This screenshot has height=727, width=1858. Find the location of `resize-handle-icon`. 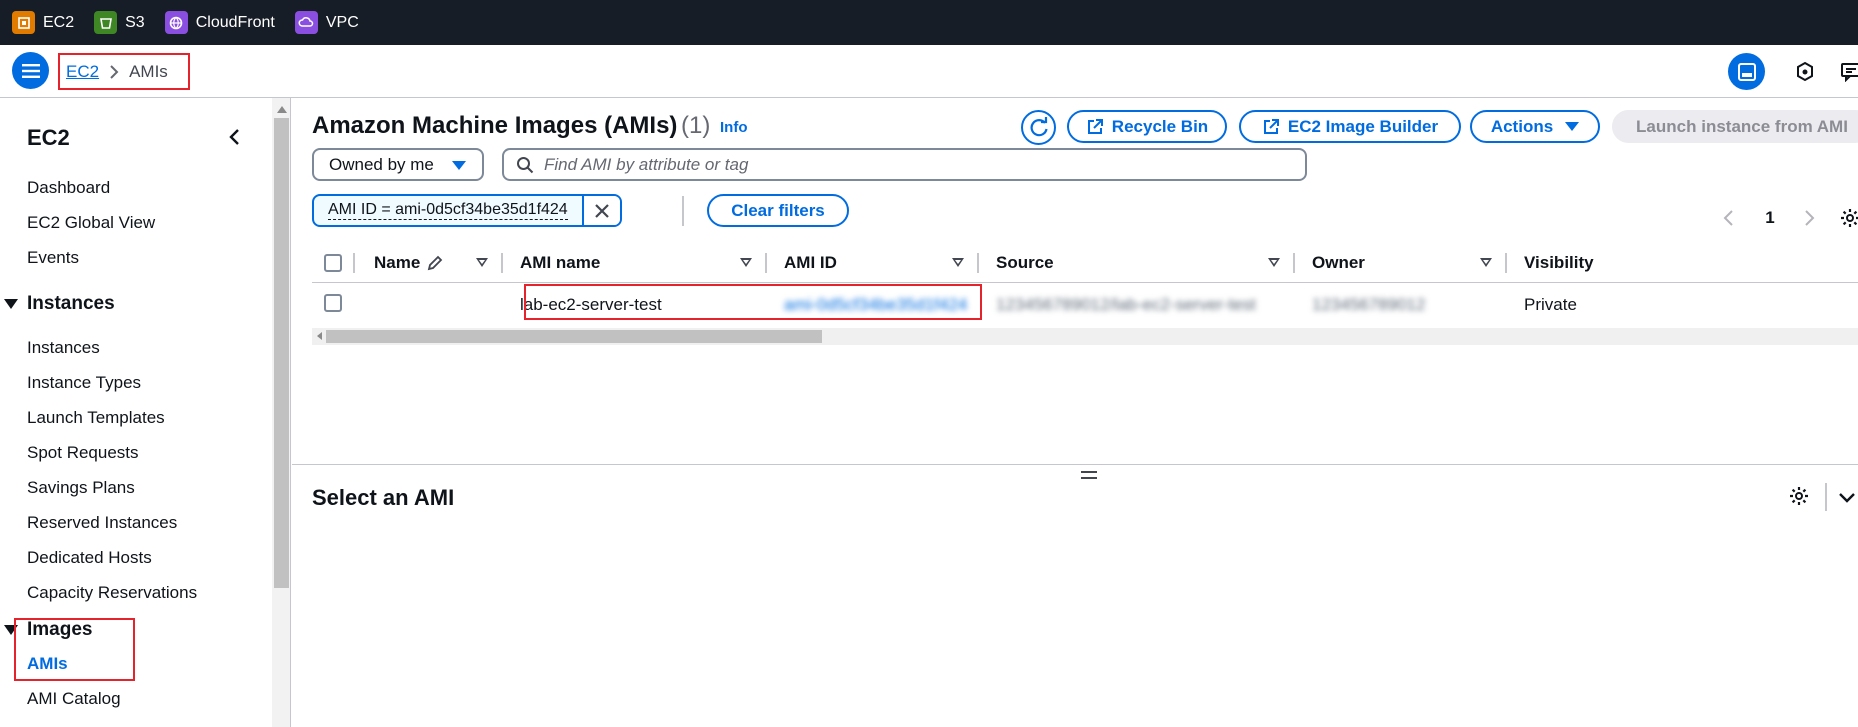

resize-handle-icon is located at coordinates (1089, 477).